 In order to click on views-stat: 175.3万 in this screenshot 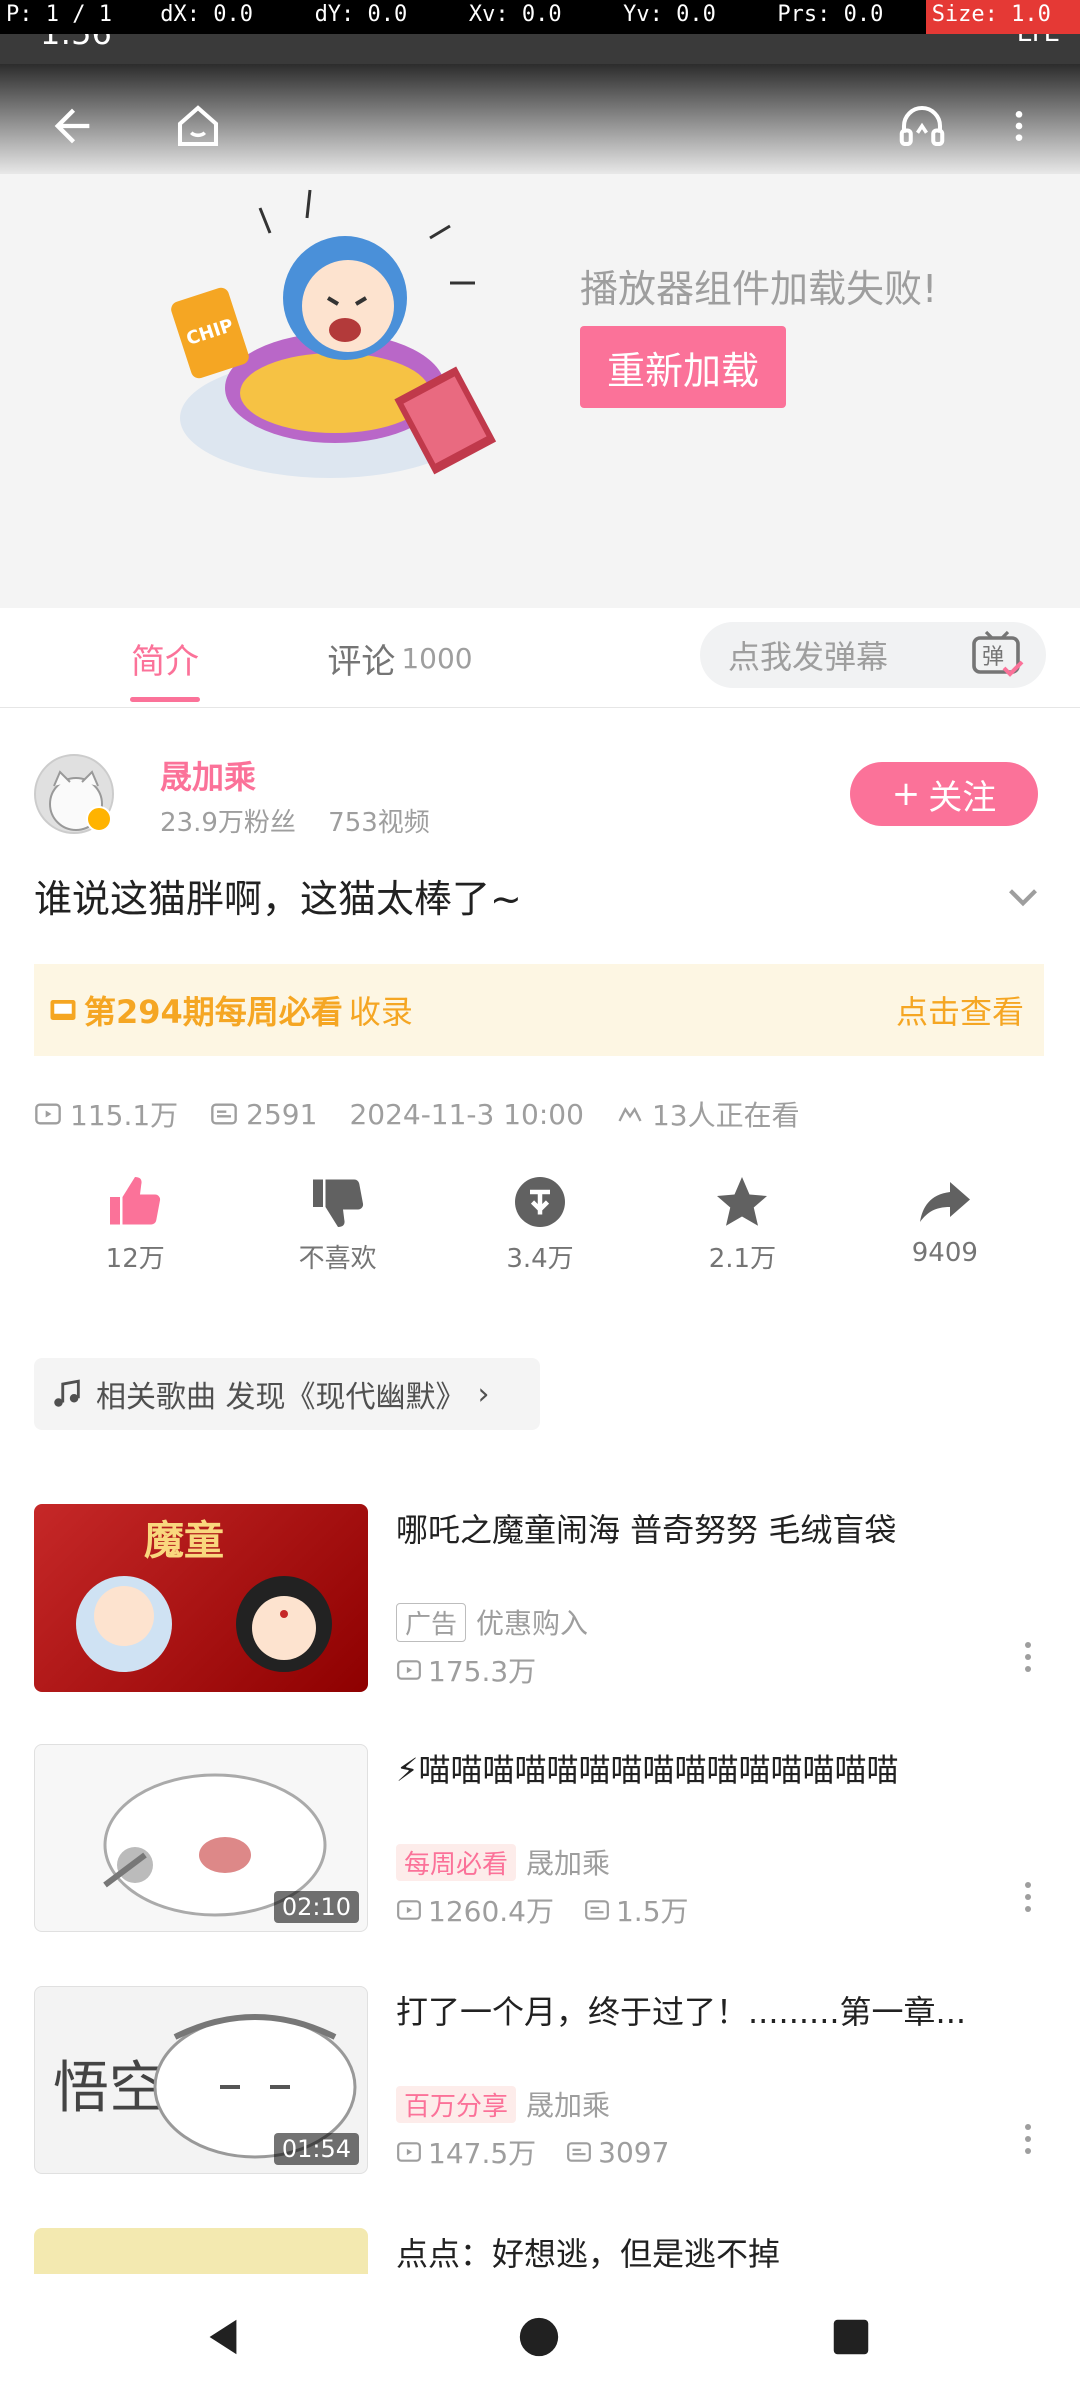, I will do `click(466, 1670)`.